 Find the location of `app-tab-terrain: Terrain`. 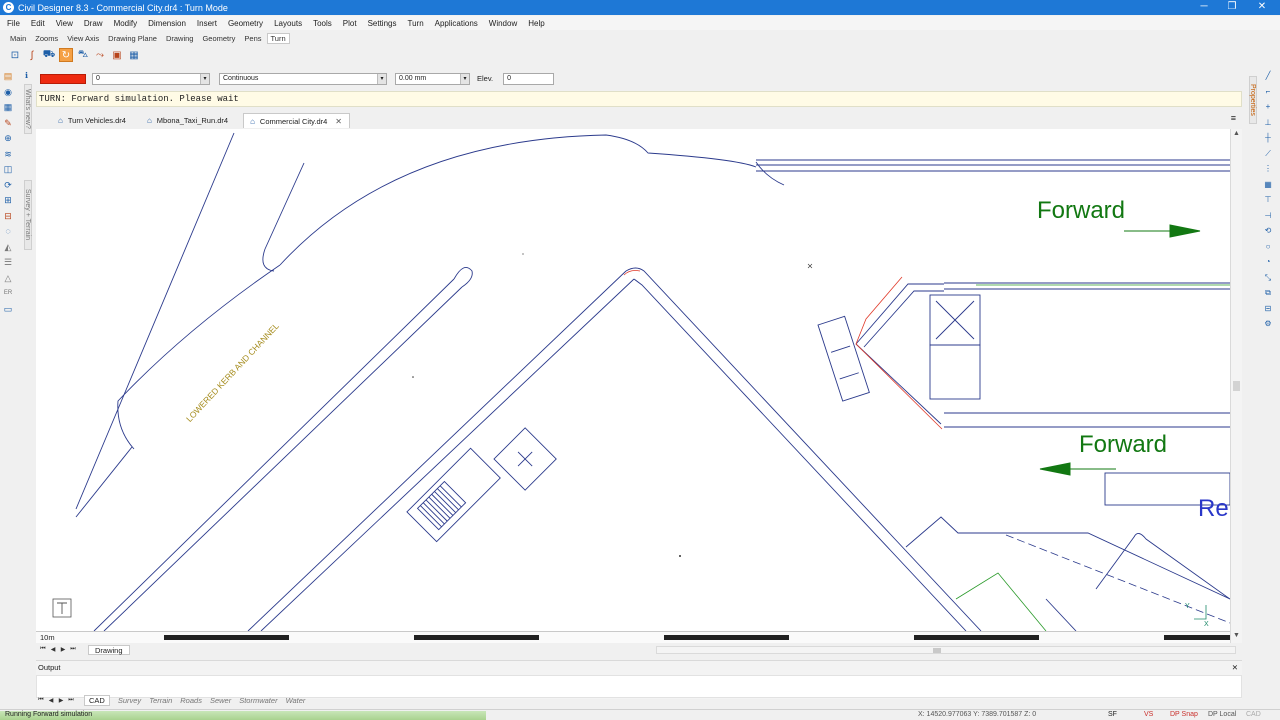

app-tab-terrain: Terrain is located at coordinates (160, 700).